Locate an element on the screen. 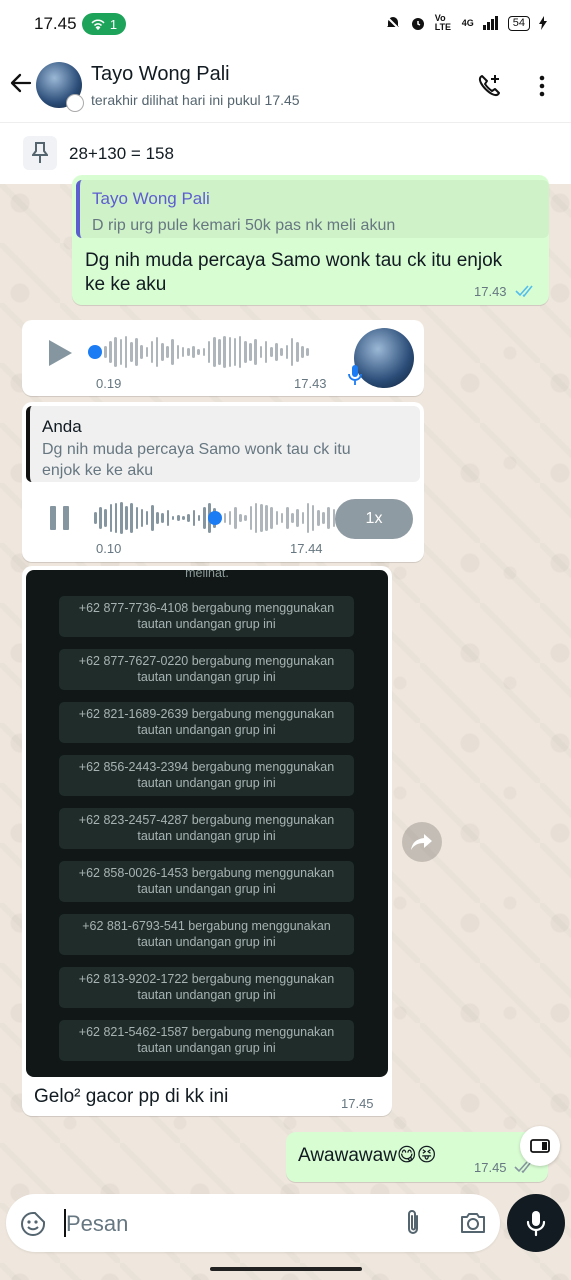 The width and height of the screenshot is (571, 1280). outgoing-text-message: Awawawaw😋😝 17.45 is located at coordinates (417, 1157).